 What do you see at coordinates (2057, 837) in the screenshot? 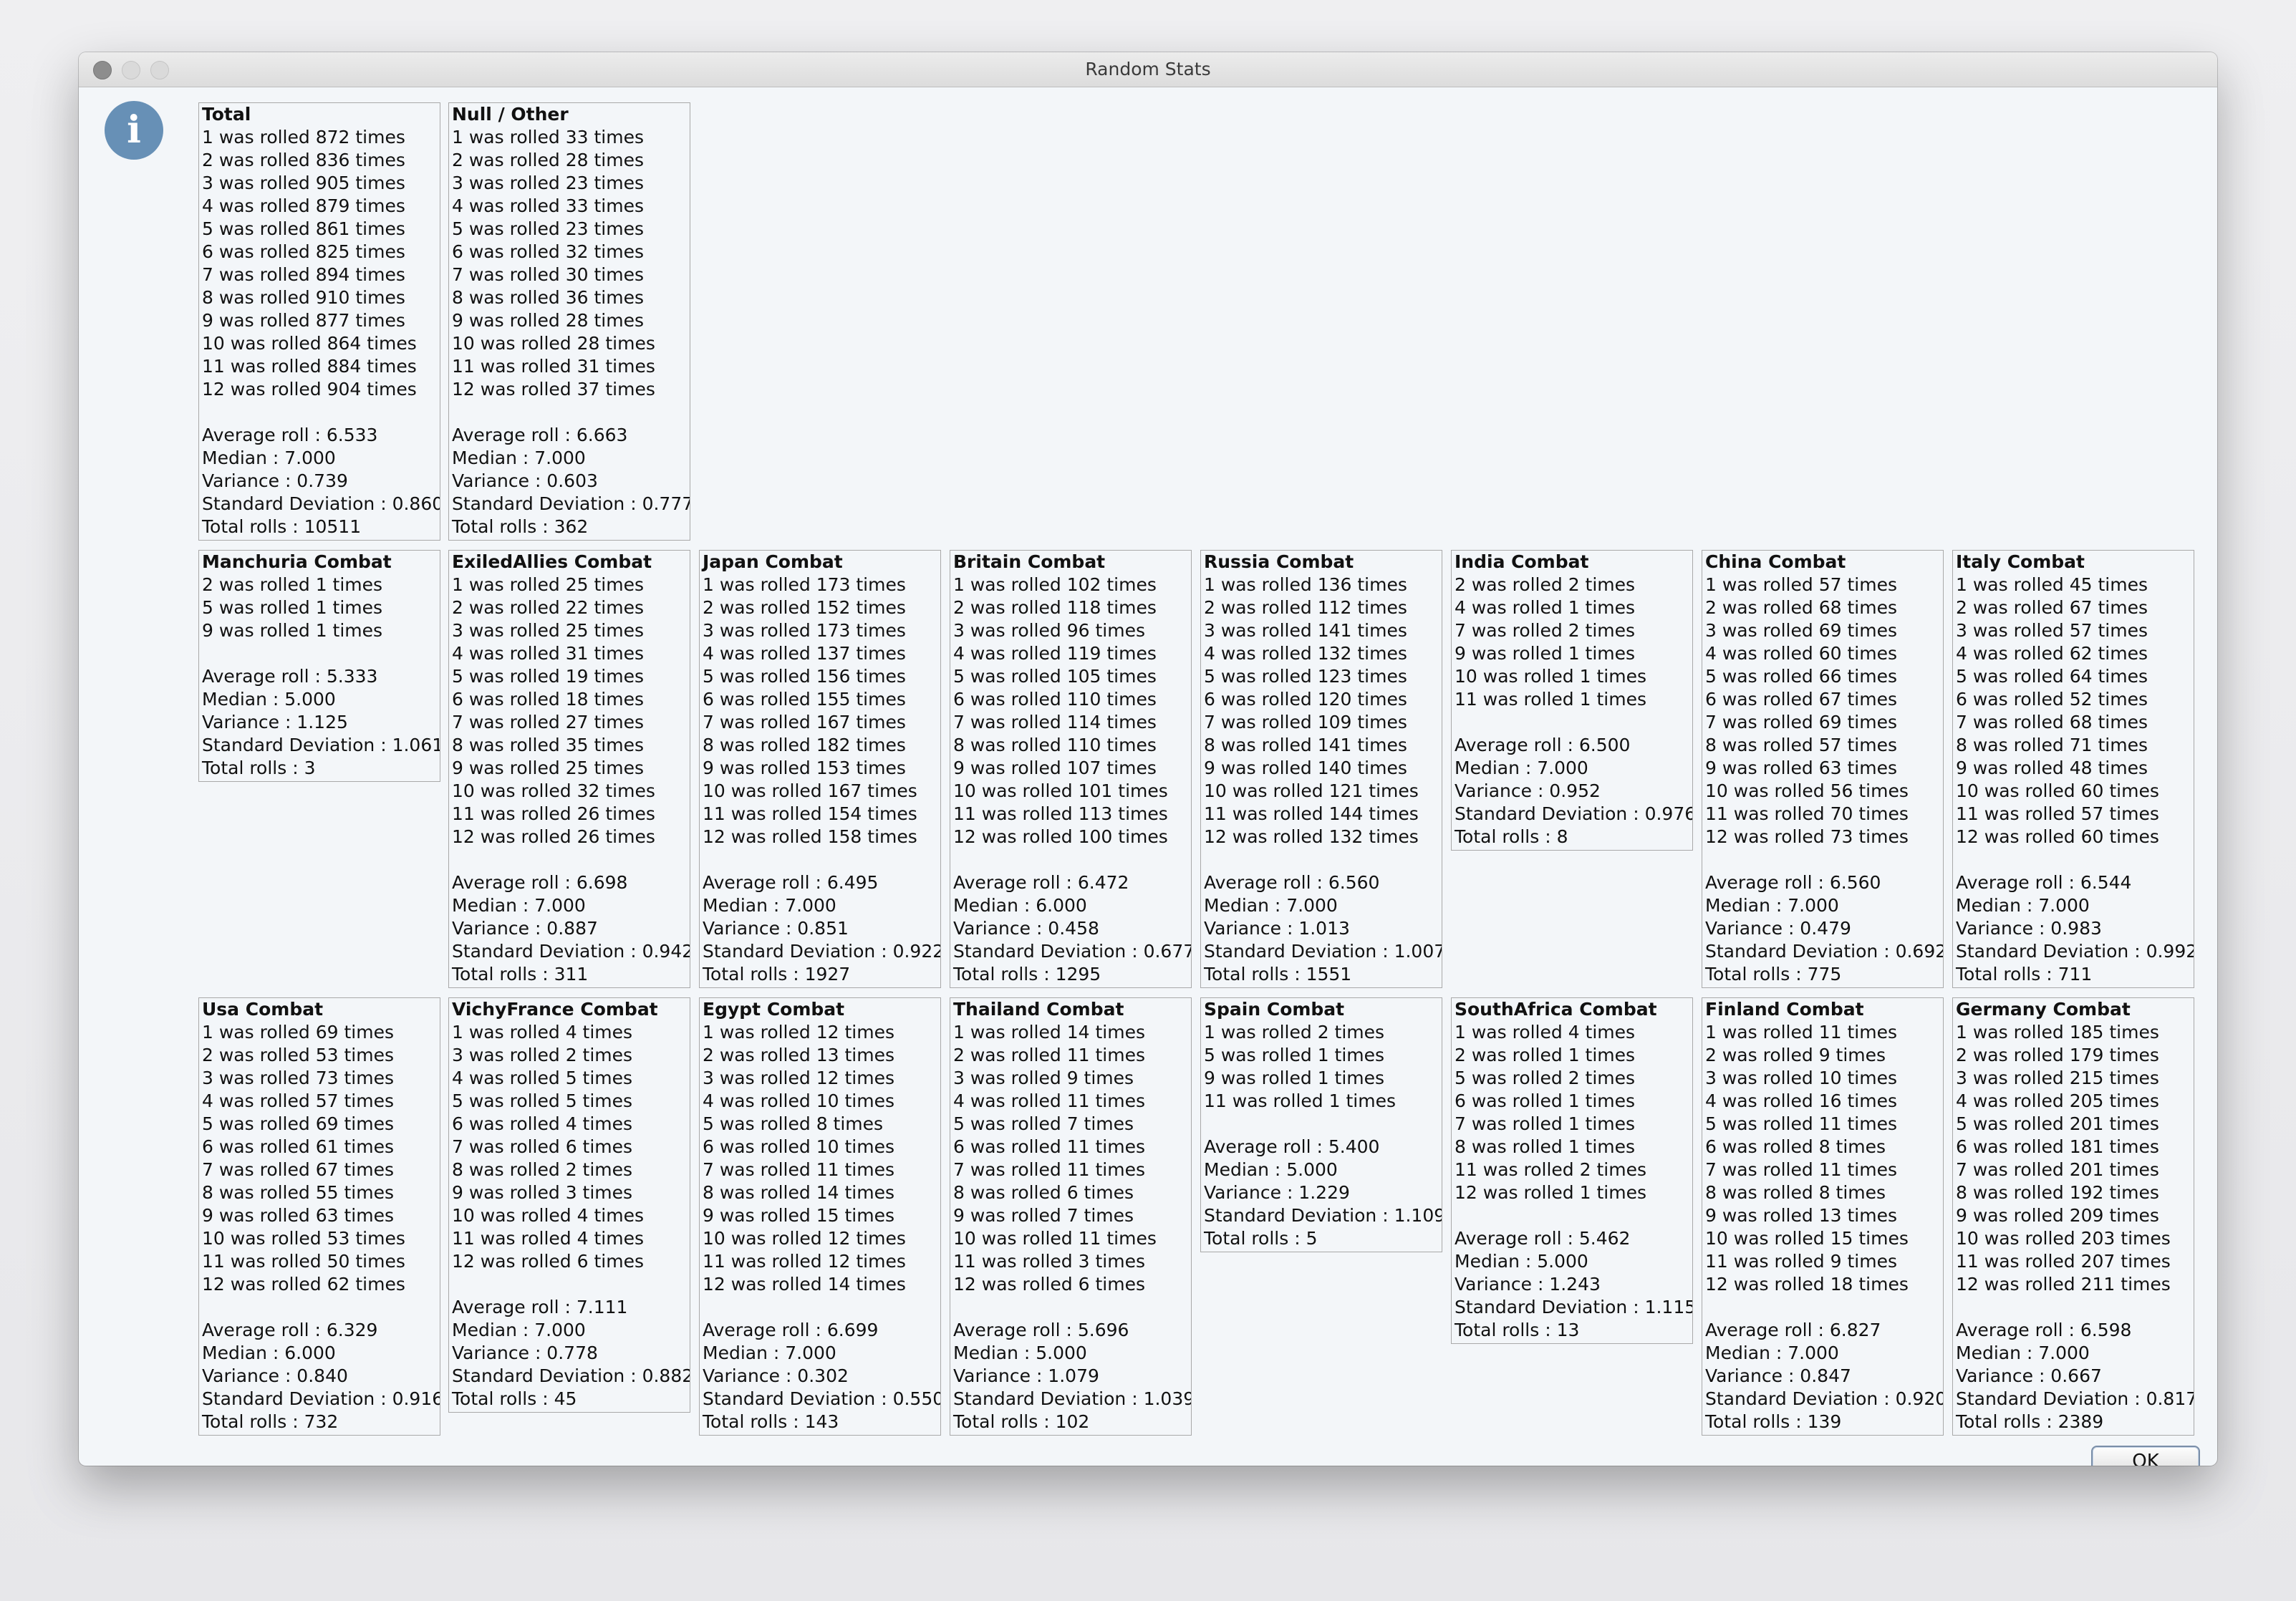
I see `roll-count-line: 12 was rolled 60 times` at bounding box center [2057, 837].